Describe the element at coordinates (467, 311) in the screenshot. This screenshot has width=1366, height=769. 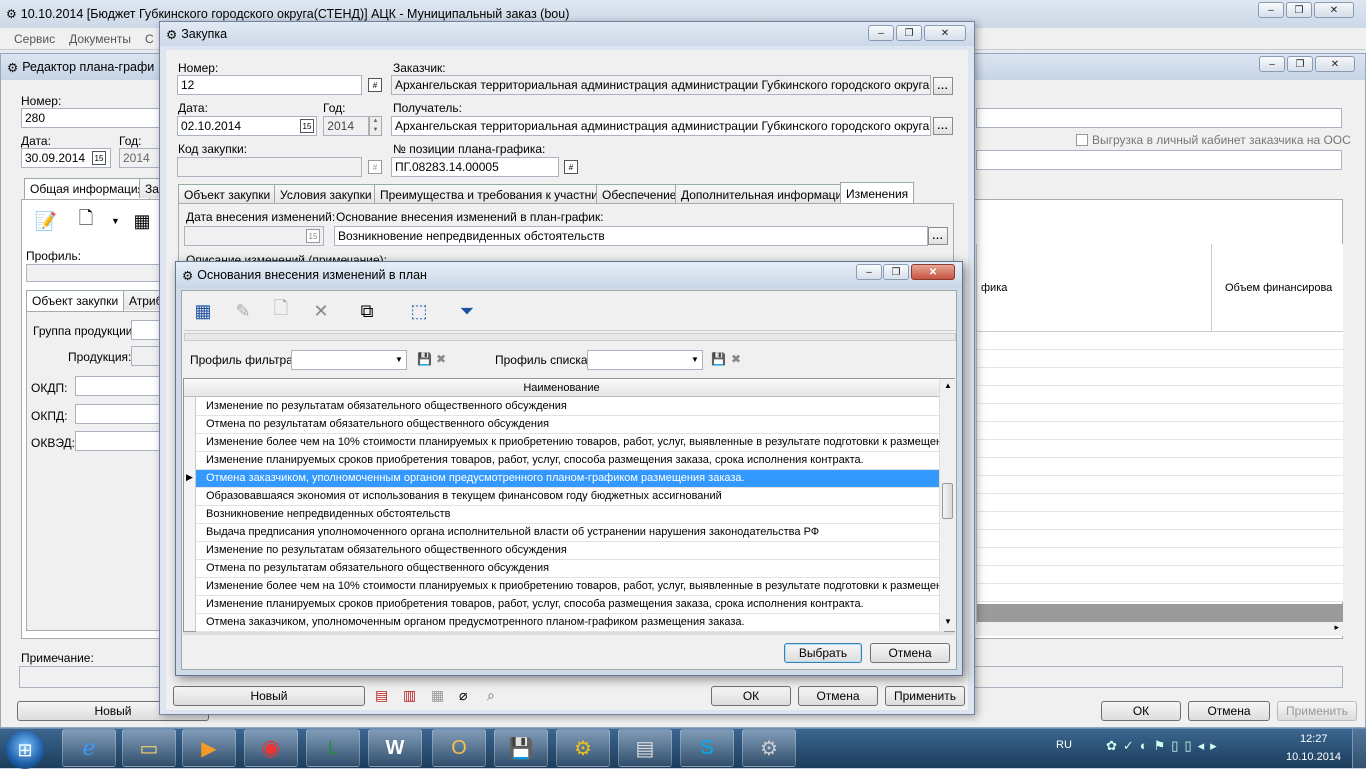
I see `filter-icon: ⏷` at that location.